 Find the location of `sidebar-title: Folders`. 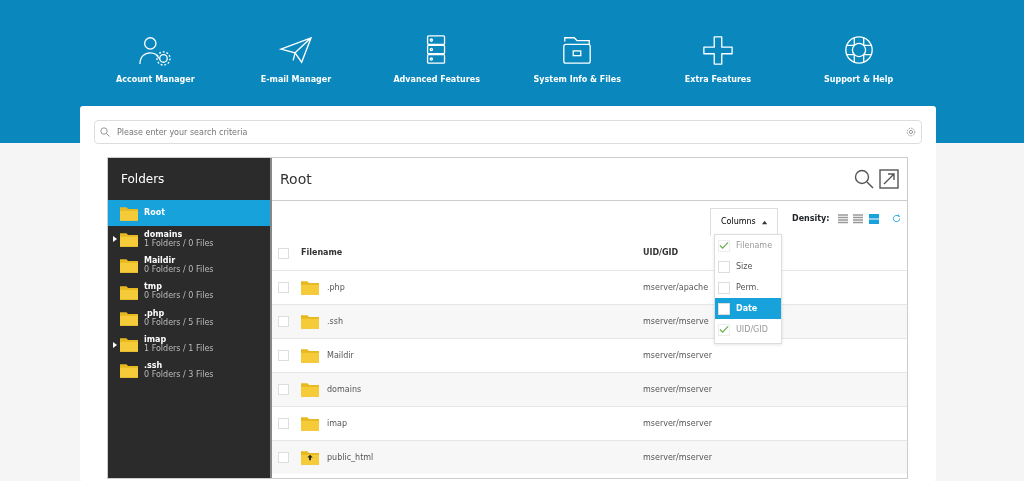

sidebar-title: Folders is located at coordinates (143, 179).